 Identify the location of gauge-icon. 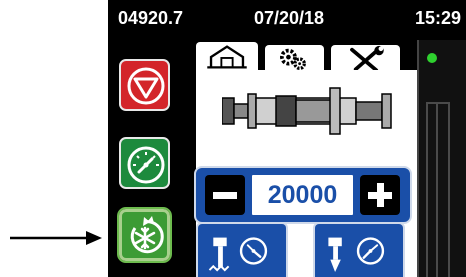
(146, 165).